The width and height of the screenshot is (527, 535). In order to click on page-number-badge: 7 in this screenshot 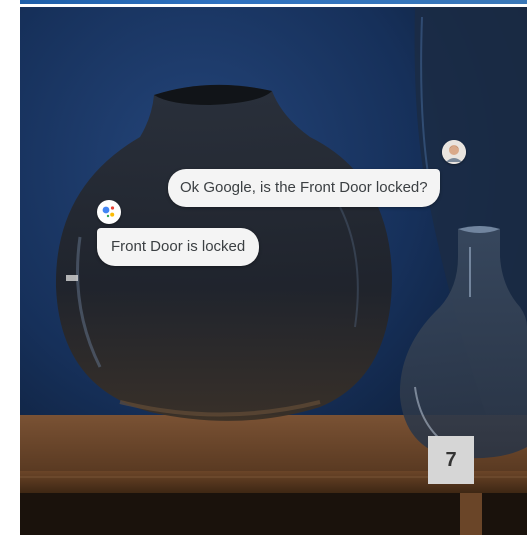, I will do `click(451, 460)`.